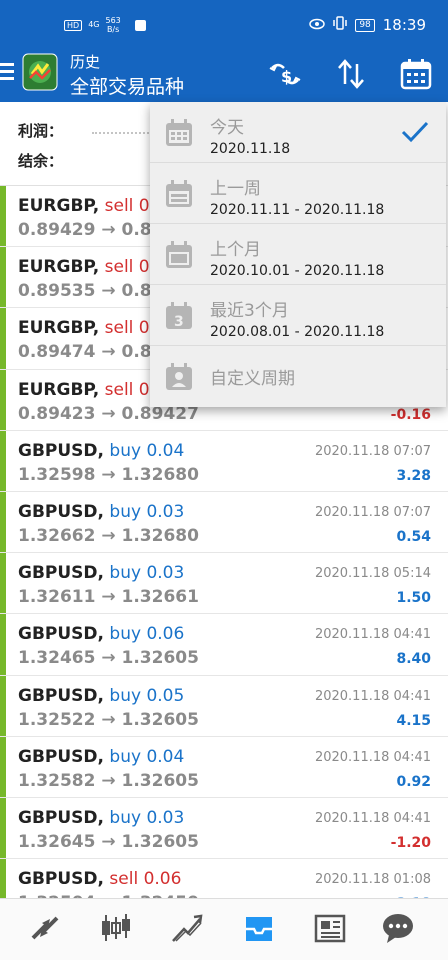 The height and width of the screenshot is (960, 448). I want to click on inbox-tray-icon, so click(259, 928).